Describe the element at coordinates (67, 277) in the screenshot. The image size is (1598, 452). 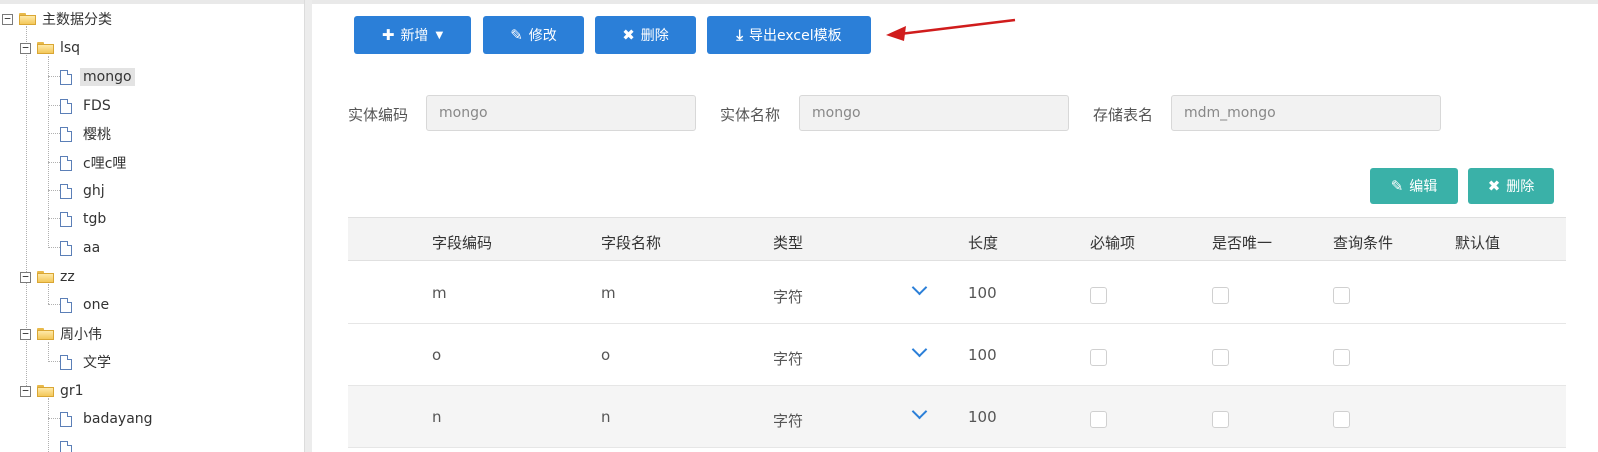
I see `tree-group-label: zz` at that location.